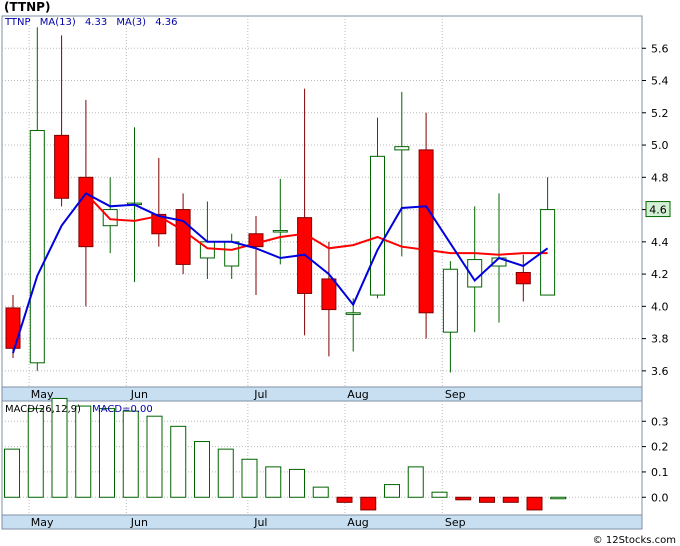 The height and width of the screenshot is (546, 680). Describe the element at coordinates (660, 177) in the screenshot. I see `price-tick-label: 4.8` at that location.